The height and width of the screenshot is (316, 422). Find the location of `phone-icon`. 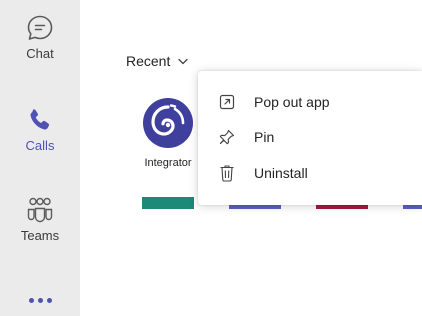

phone-icon is located at coordinates (40, 120).